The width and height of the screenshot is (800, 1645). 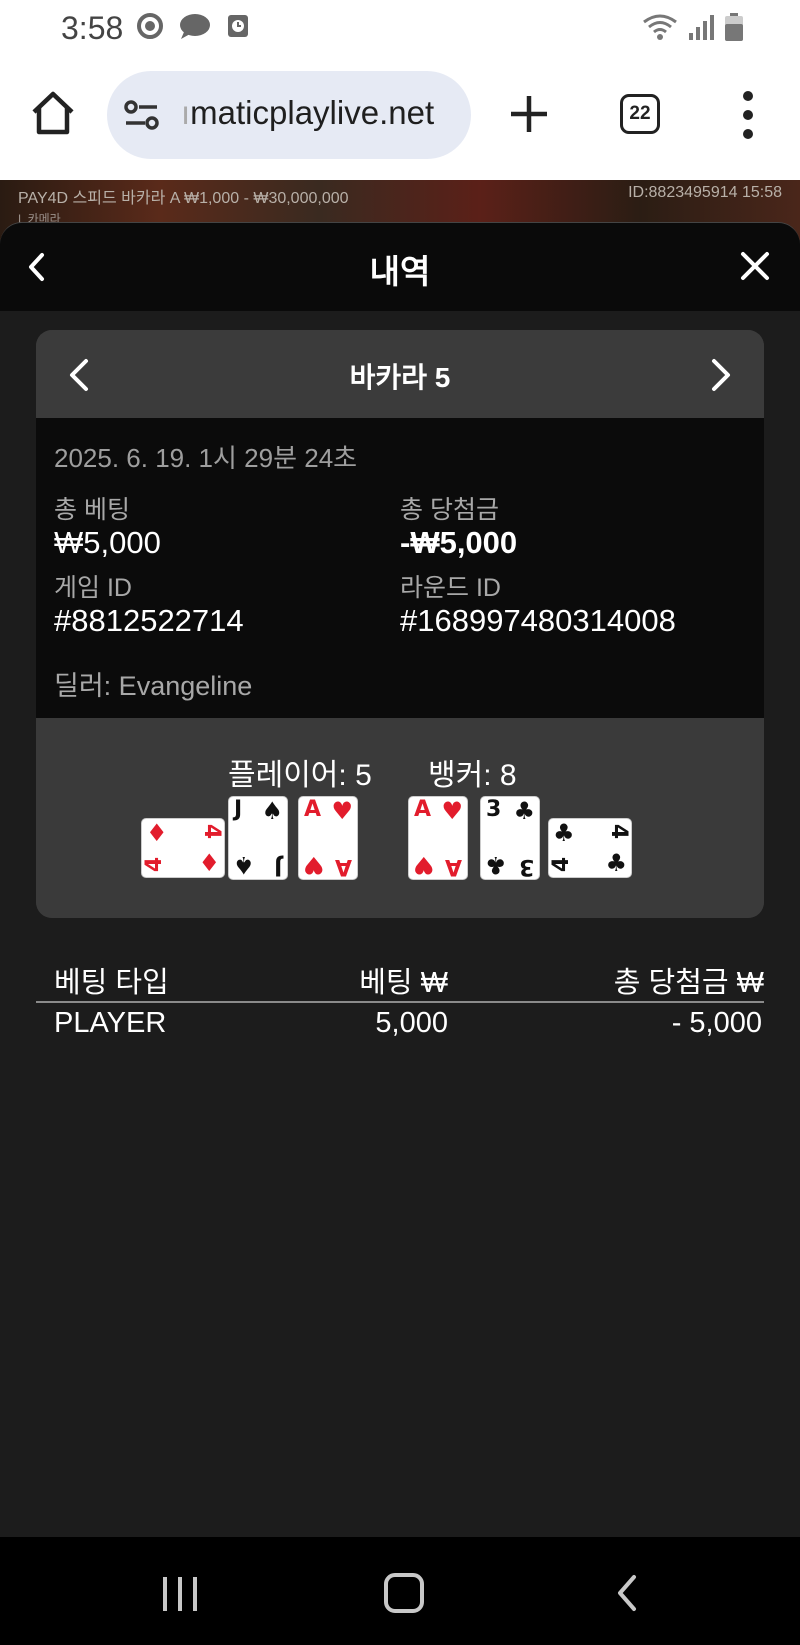 I want to click on player-hand-label: 플레이어: 5, so click(x=300, y=775).